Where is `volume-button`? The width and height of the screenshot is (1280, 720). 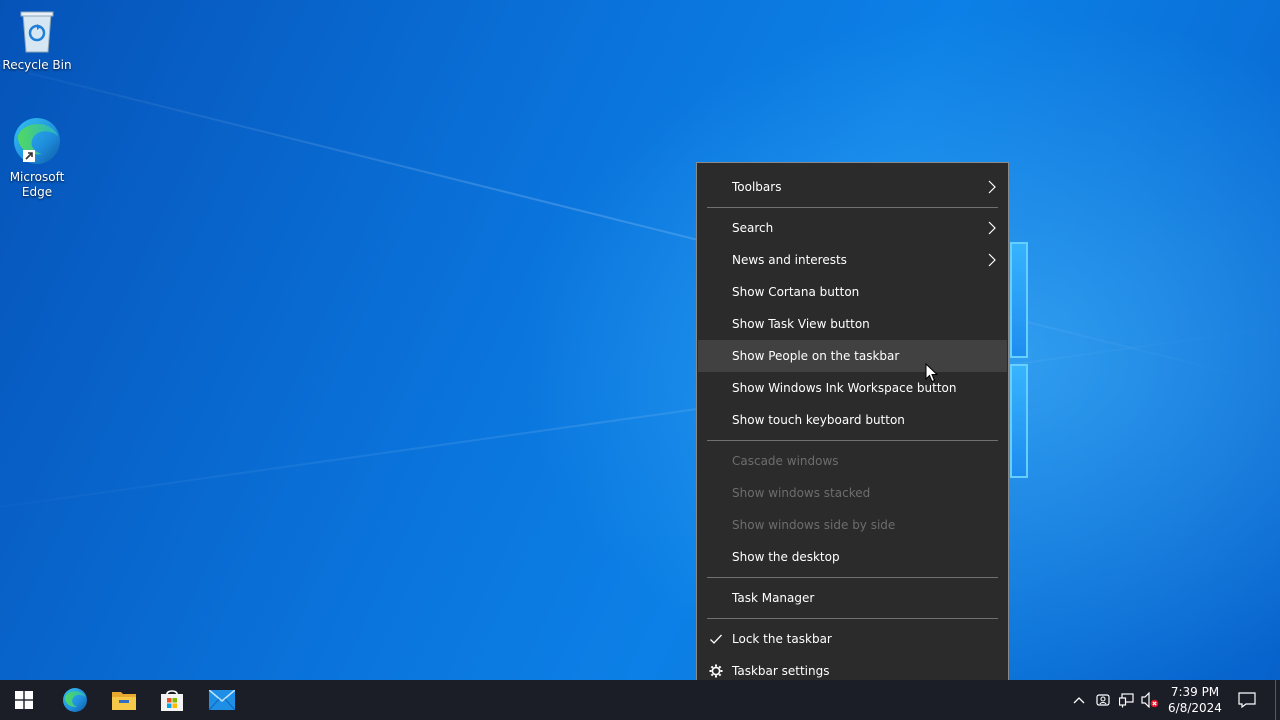
volume-button is located at coordinates (1150, 700).